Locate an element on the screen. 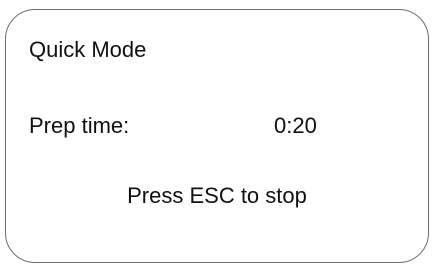 The image size is (436, 270). mode-title: Quick Mode is located at coordinates (88, 49).